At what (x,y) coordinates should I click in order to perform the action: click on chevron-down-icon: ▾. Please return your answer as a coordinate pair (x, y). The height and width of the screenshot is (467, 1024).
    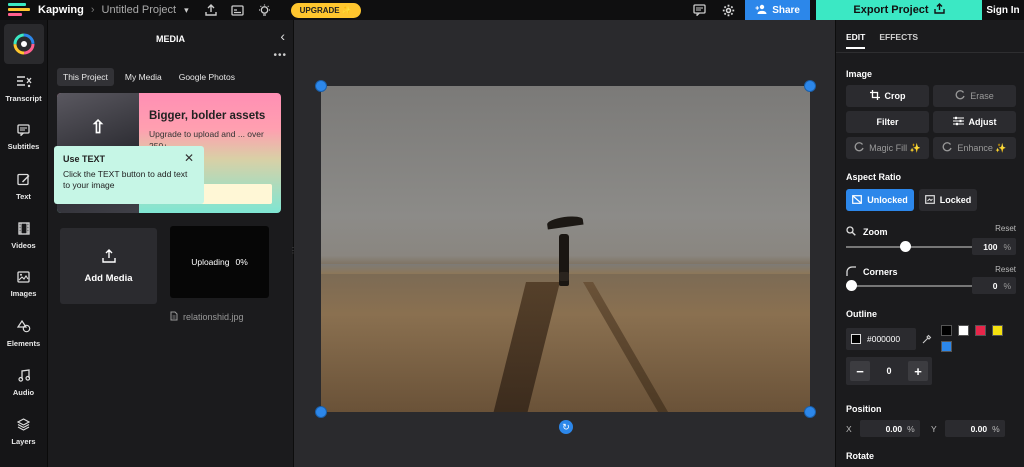
    Looking at the image, I should click on (186, 10).